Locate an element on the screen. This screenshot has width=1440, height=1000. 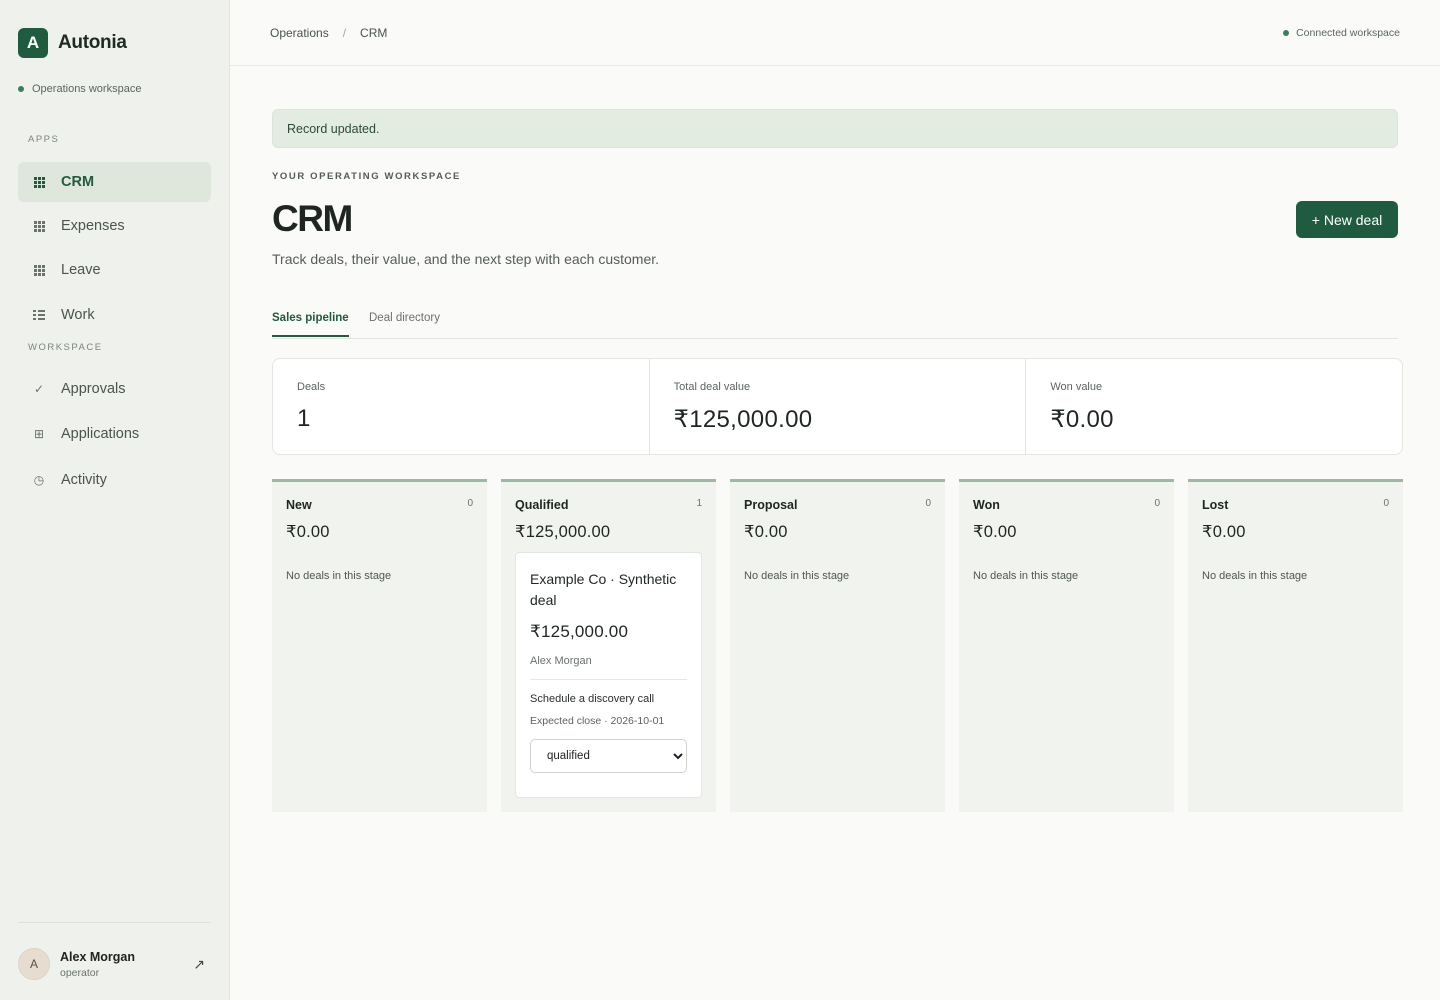
list-icon is located at coordinates (39, 315).